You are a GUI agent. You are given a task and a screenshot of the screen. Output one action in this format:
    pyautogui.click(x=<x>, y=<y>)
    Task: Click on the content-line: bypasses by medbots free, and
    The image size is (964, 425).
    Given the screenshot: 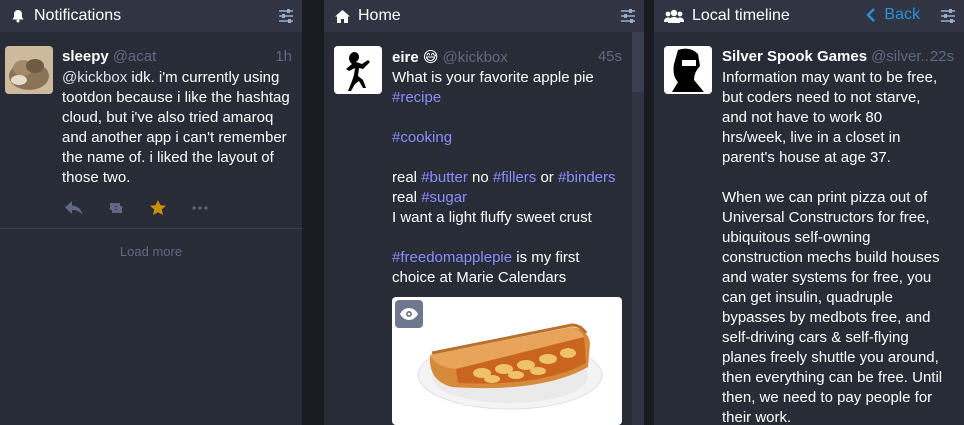 What is the action you would take?
    pyautogui.click(x=826, y=317)
    